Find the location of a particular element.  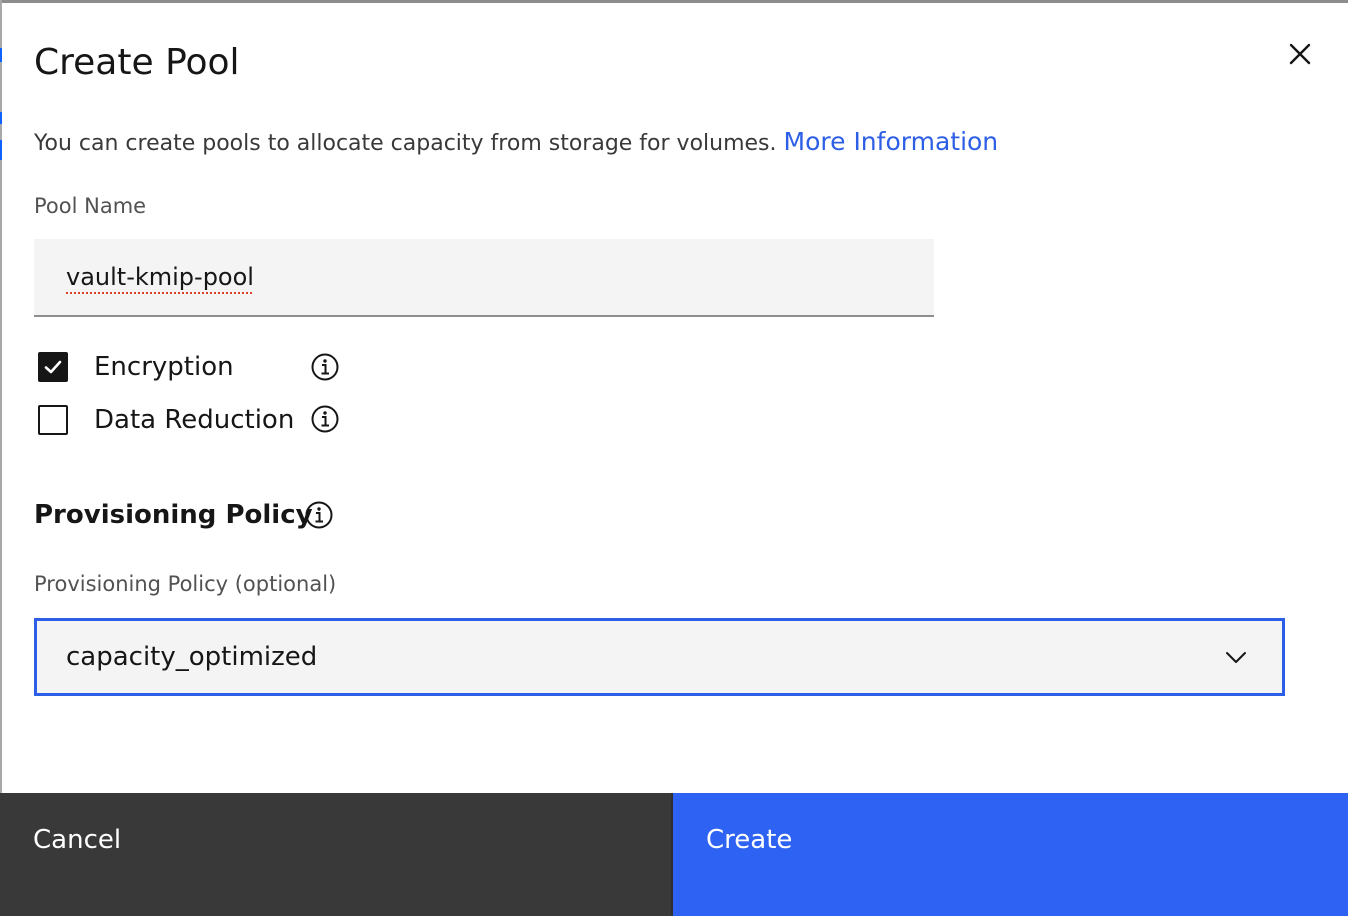

dialog-footer: Cancel Create is located at coordinates (674, 854).